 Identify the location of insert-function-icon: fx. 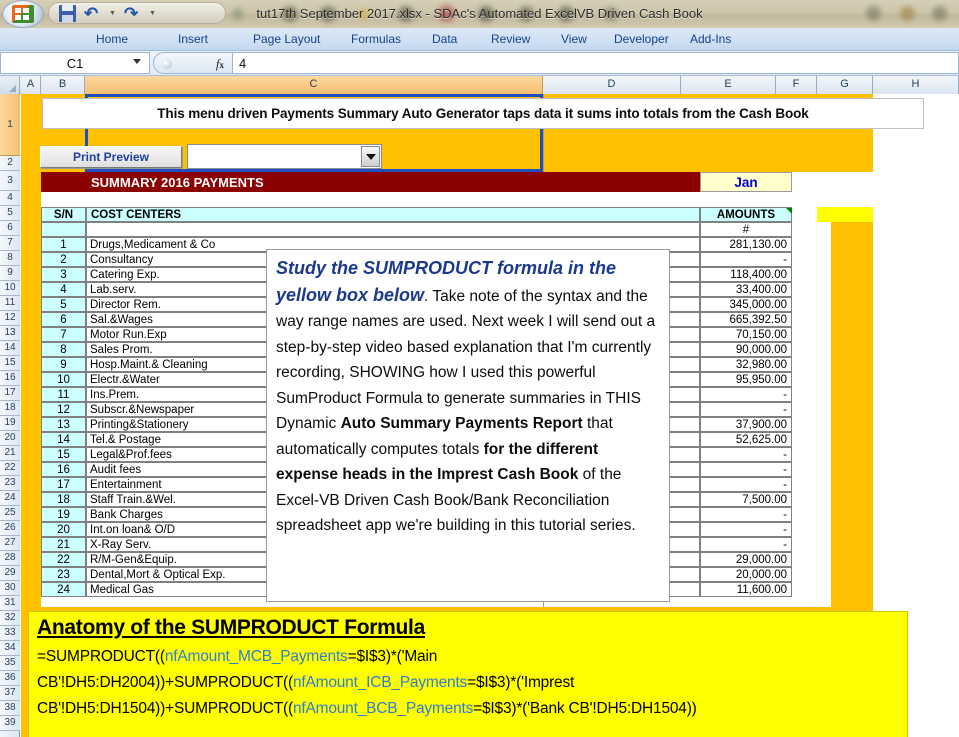
(220, 64).